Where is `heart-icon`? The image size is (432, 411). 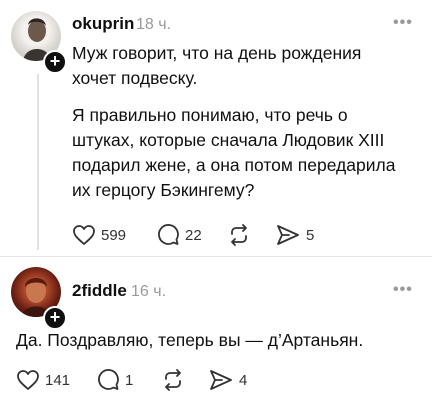
heart-icon is located at coordinates (28, 380).